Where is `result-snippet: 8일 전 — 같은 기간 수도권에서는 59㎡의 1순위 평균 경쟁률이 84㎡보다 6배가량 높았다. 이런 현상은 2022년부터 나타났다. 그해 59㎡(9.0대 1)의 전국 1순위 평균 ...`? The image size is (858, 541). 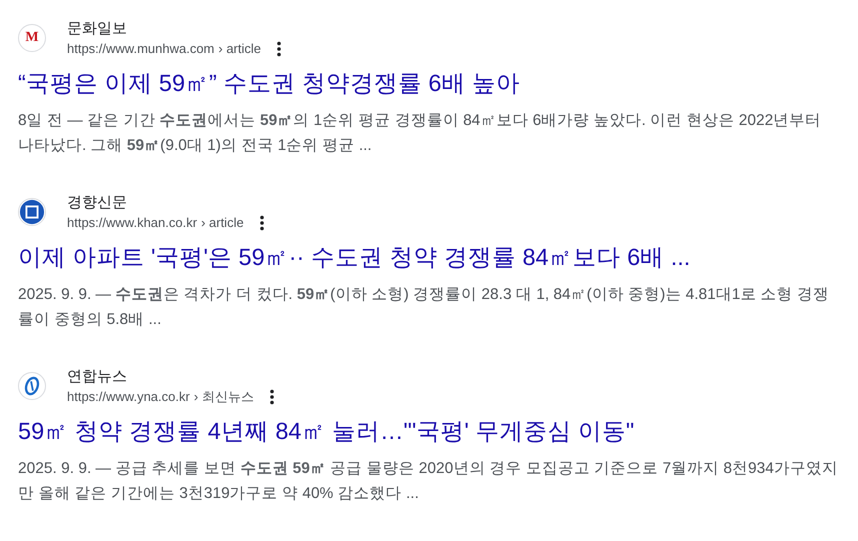 result-snippet: 8일 전 — 같은 기간 수도권에서는 59㎡의 1순위 평균 경쟁률이 84㎡보다 6배가량 높았다. 이런 현상은 2022년부터 나타났다. 그해 59㎡(9.0대 1)의 전국 1순위 평균 ... is located at coordinates (420, 133).